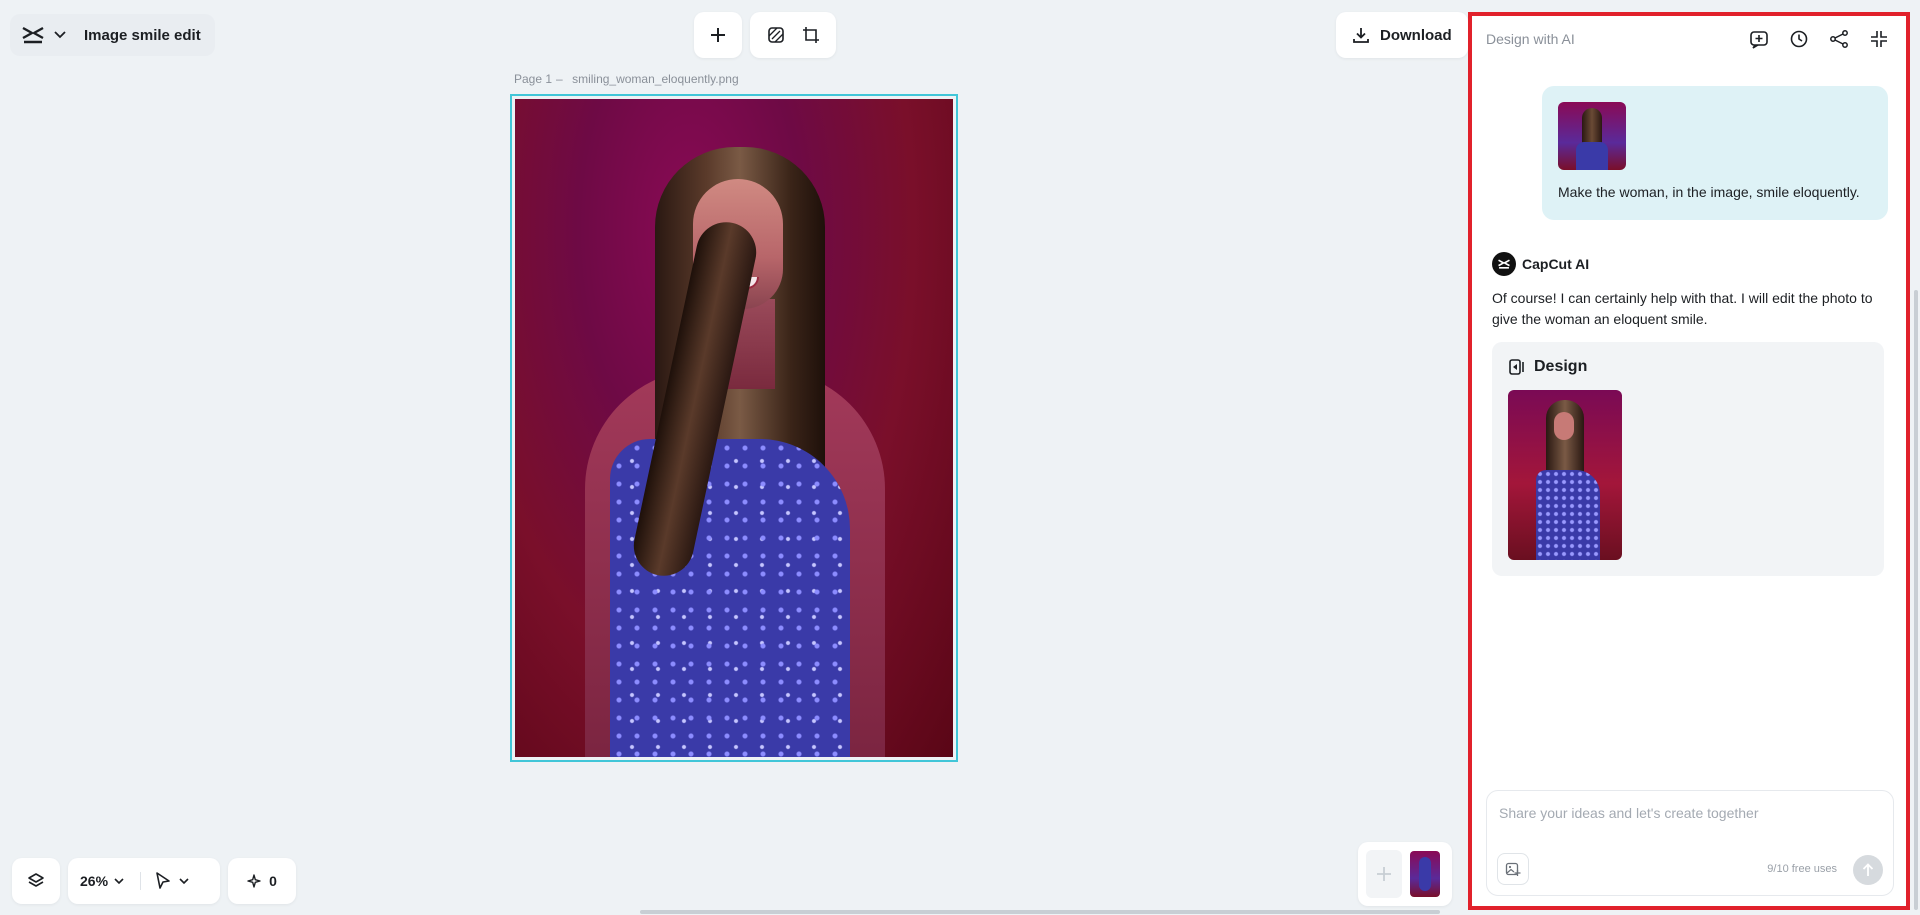  What do you see at coordinates (1916, 600) in the screenshot?
I see `panel-scrollbar` at bounding box center [1916, 600].